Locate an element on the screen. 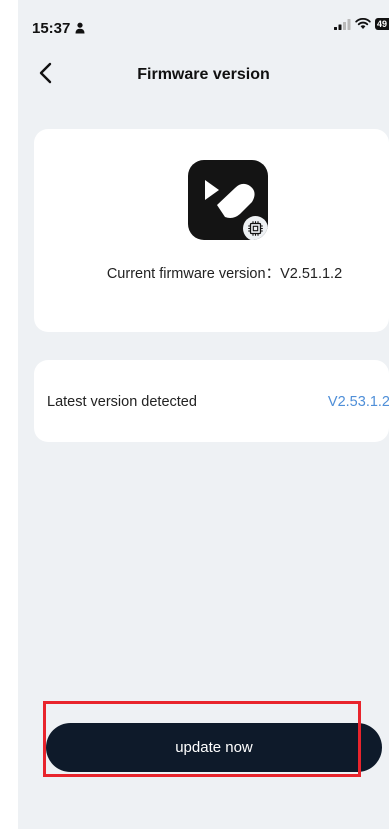 The width and height of the screenshot is (389, 829). update-now-button: update now is located at coordinates (214, 747).